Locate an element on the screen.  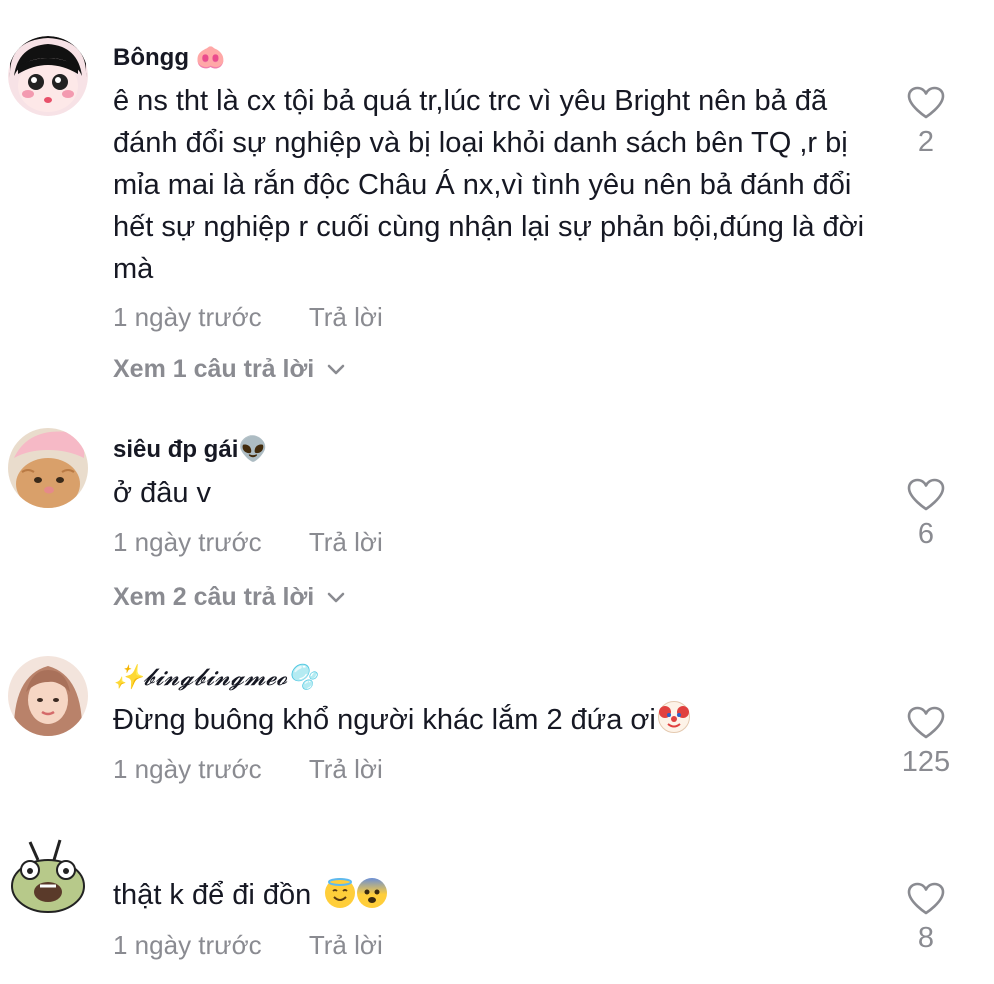
like-button: 8 is located at coordinates (926, 918).